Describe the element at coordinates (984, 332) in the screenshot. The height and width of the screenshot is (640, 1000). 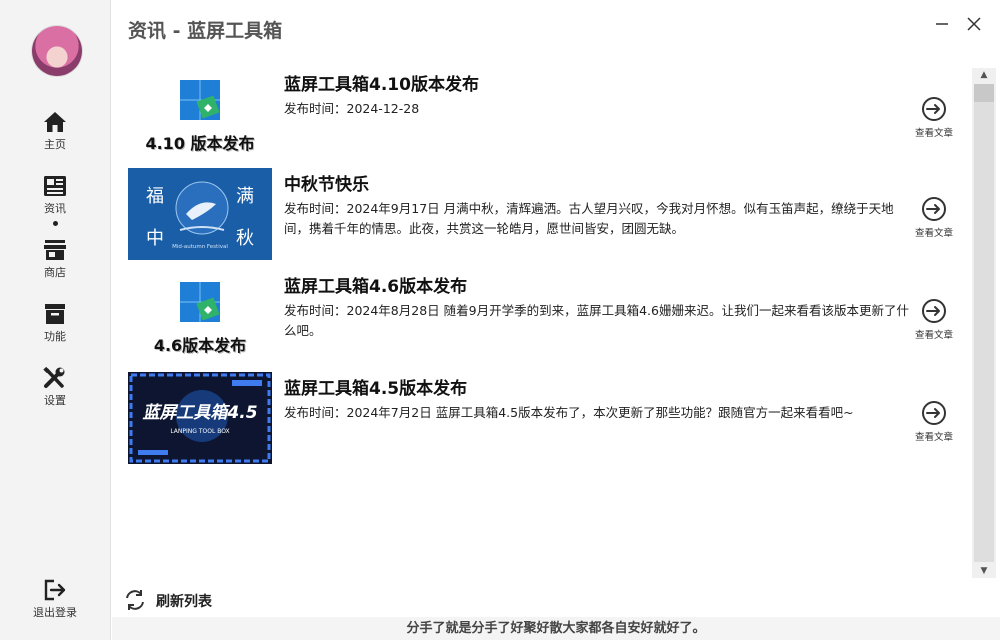
I see `scrollbar-track` at that location.